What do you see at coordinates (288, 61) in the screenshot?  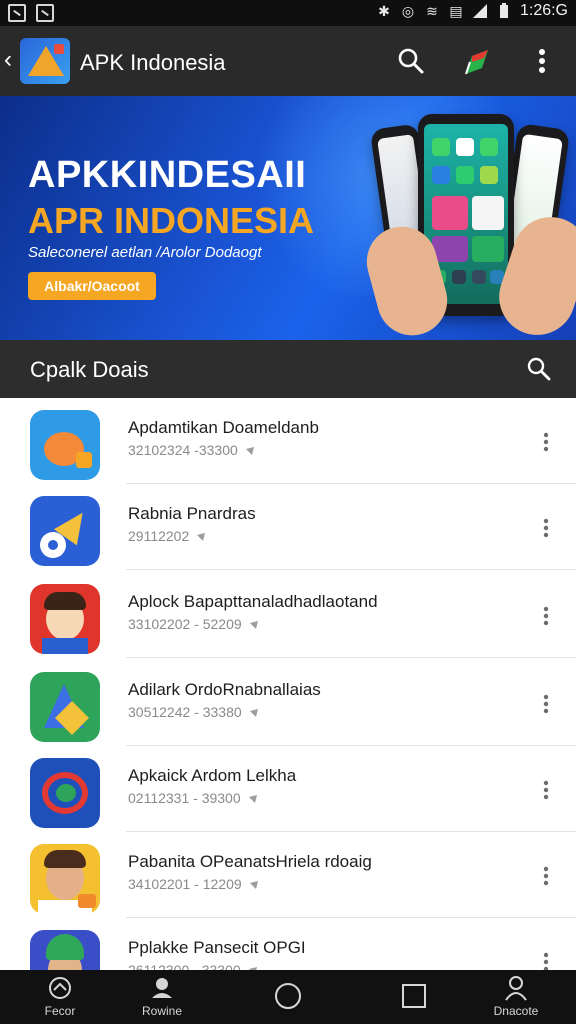 I see `app-bar: ‹ APK Indonesia` at bounding box center [288, 61].